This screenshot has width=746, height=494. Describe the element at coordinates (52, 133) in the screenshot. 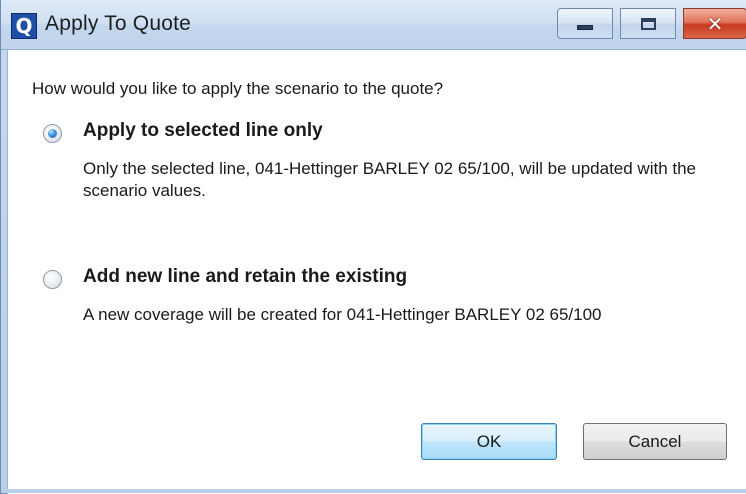

I see `radio-checked-icon` at that location.